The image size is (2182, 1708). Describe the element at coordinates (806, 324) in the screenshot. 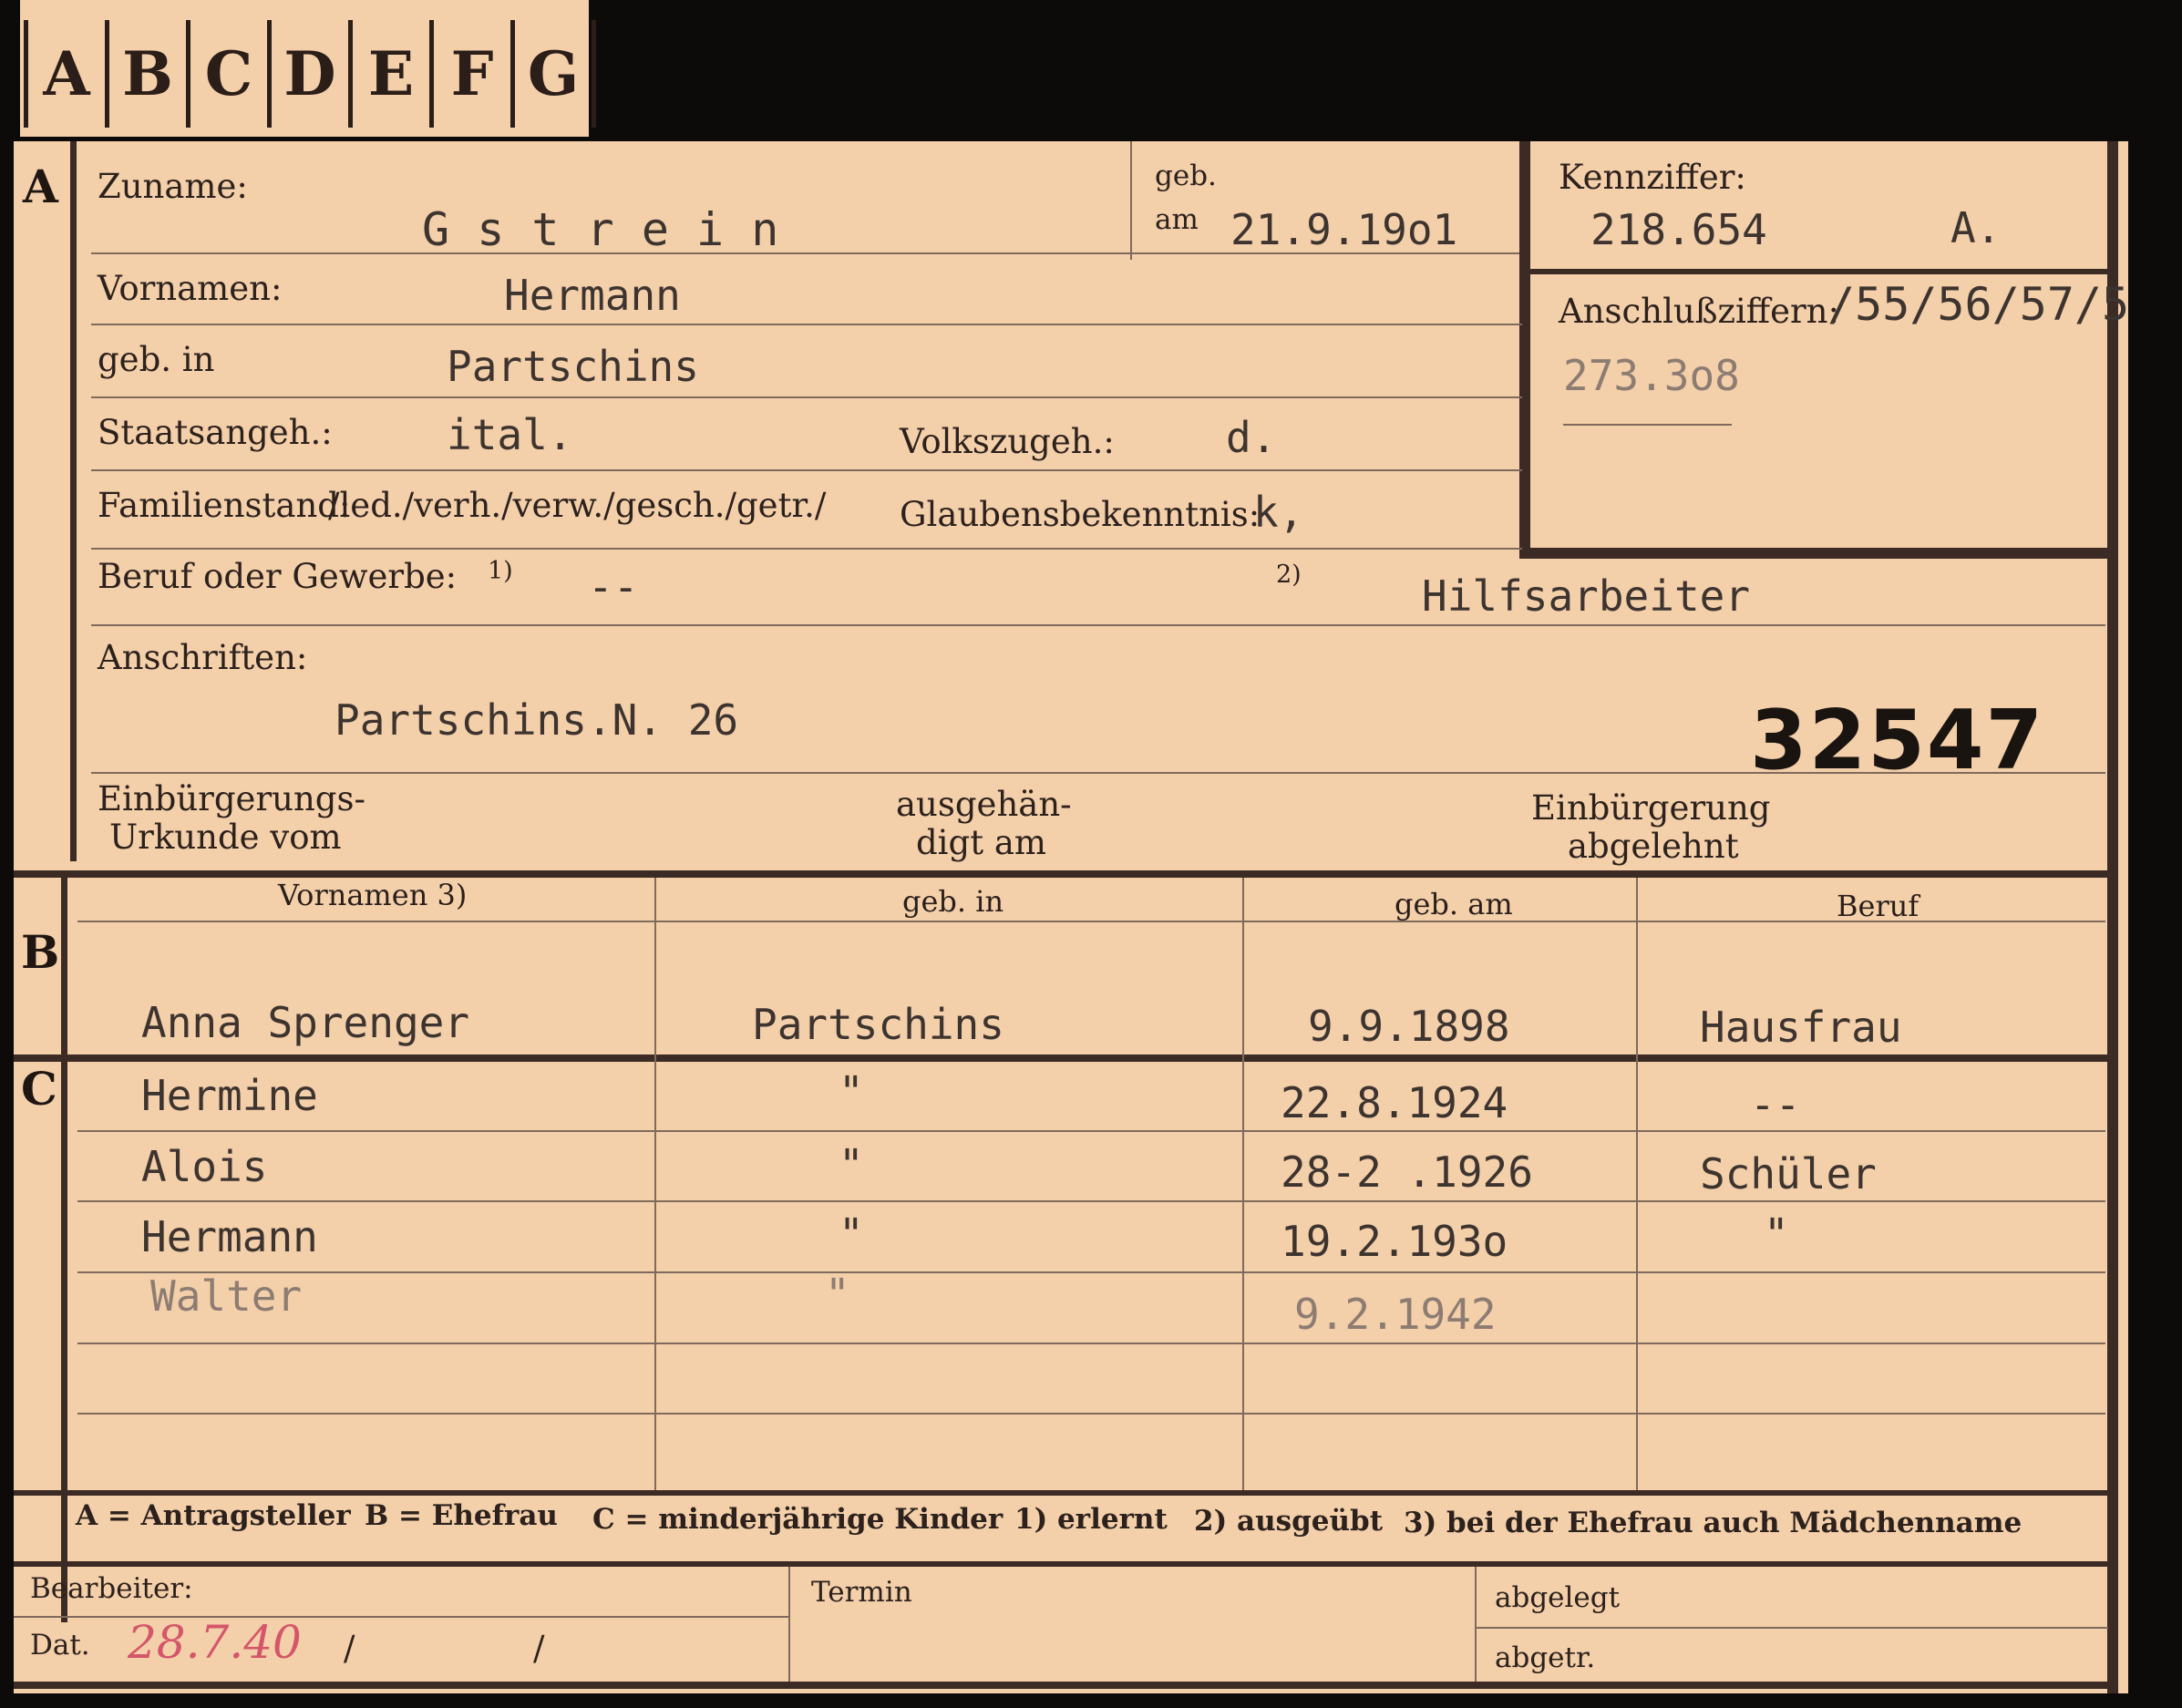

I see `line-vornamen` at that location.